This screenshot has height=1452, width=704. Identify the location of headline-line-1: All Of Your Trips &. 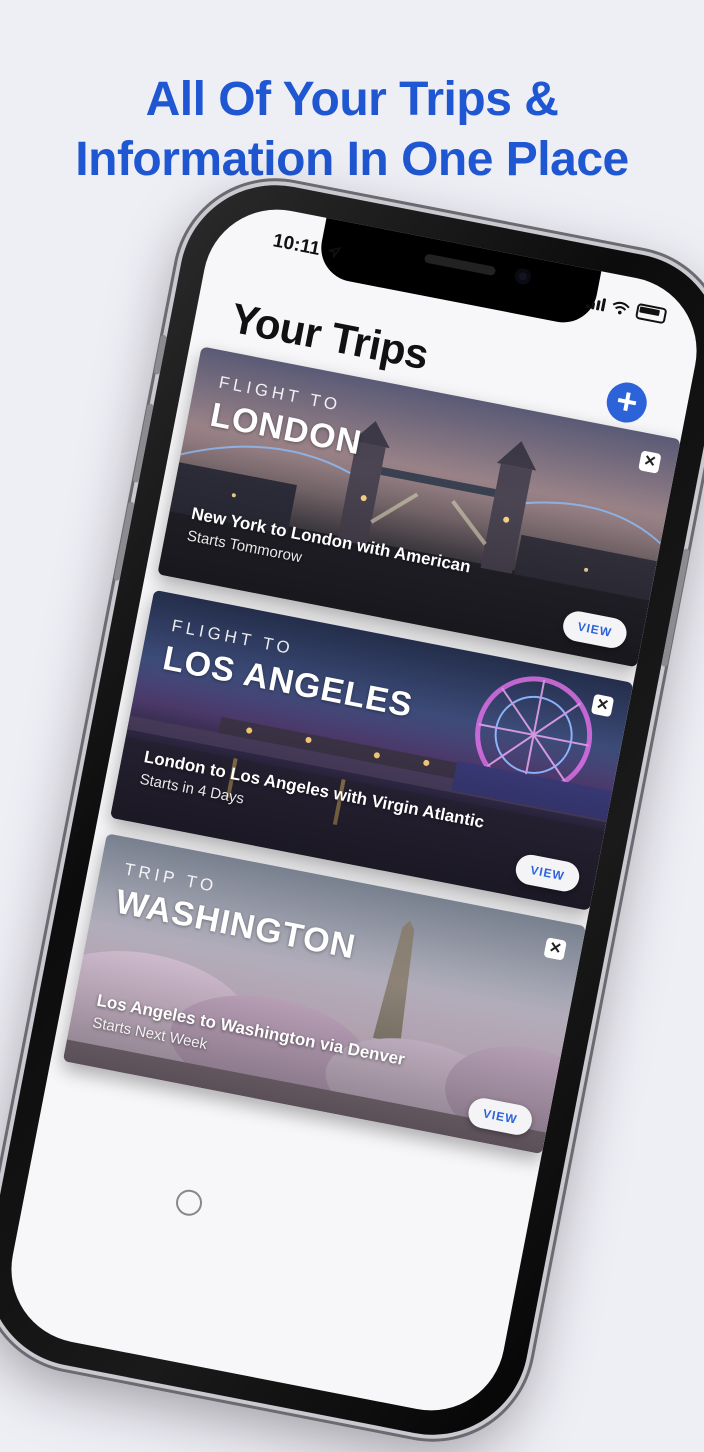
(352, 99).